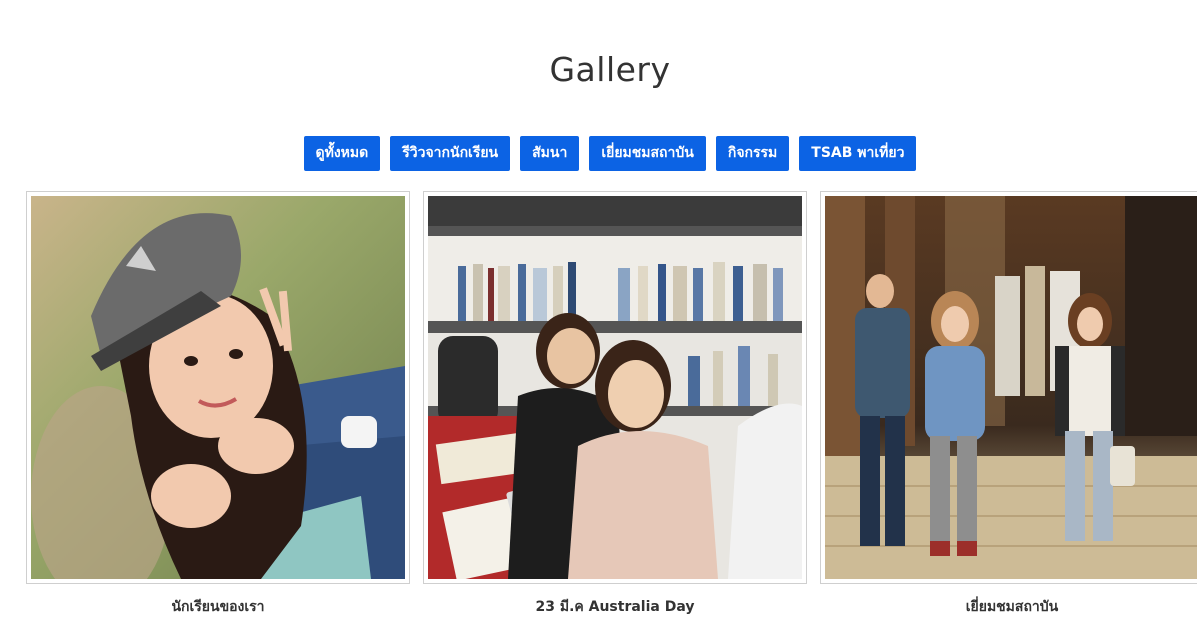  Describe the element at coordinates (752, 153) in the screenshot. I see `filter-activities-button: กิจกรรม` at that location.